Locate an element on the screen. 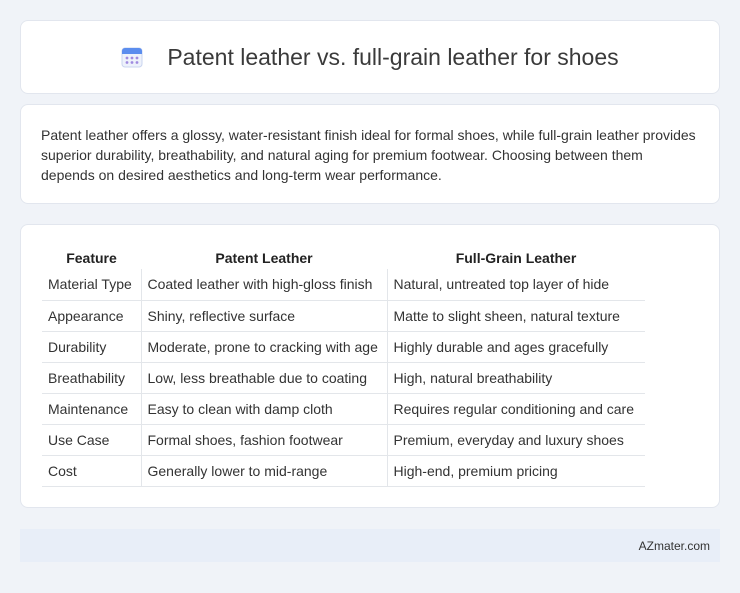 The width and height of the screenshot is (740, 593). row-full-grain: Natural, untreated top layer of hide is located at coordinates (516, 284).